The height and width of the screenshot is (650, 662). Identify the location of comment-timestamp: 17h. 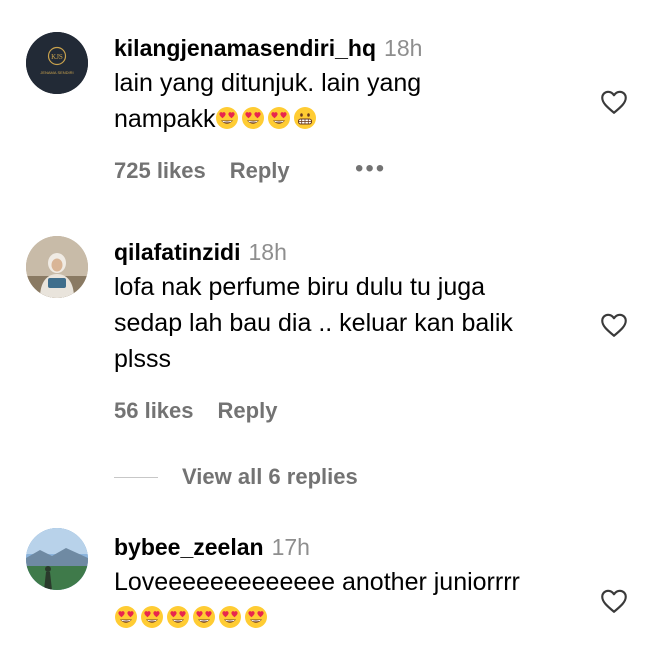
(291, 547).